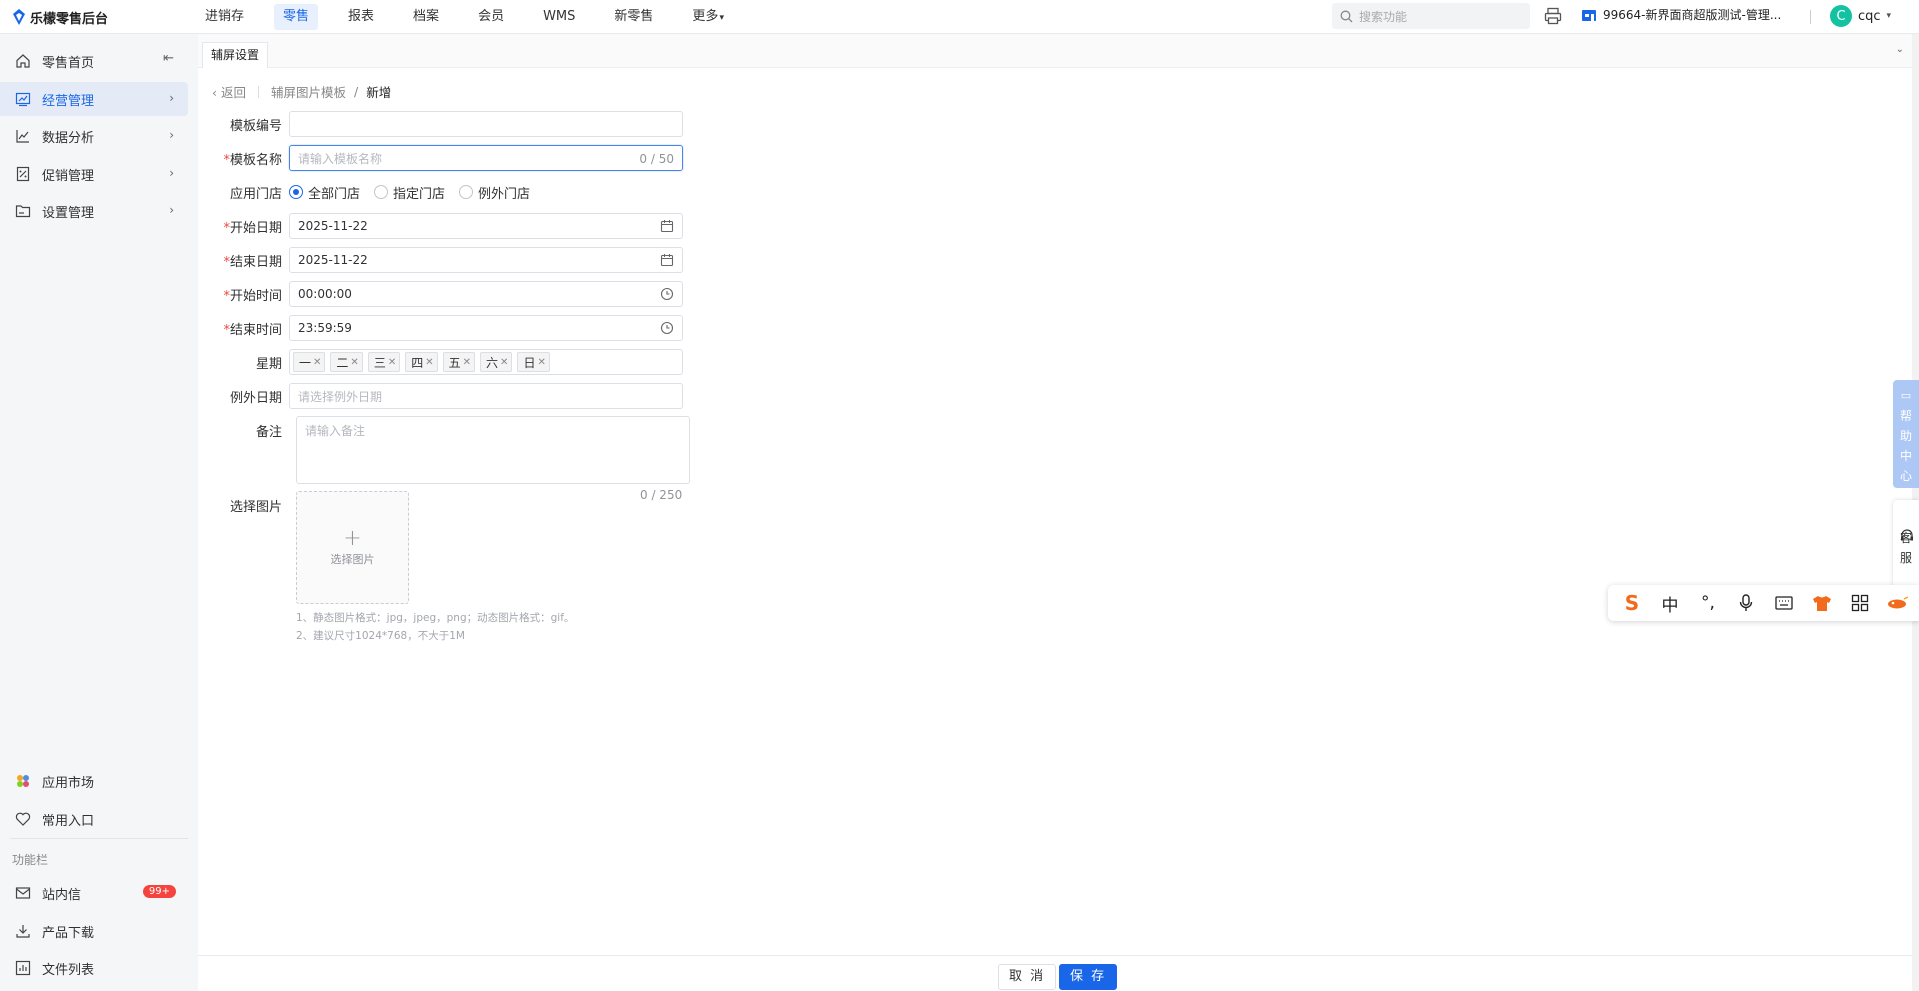  I want to click on weekday-tag: 一 ✕, so click(309, 362).